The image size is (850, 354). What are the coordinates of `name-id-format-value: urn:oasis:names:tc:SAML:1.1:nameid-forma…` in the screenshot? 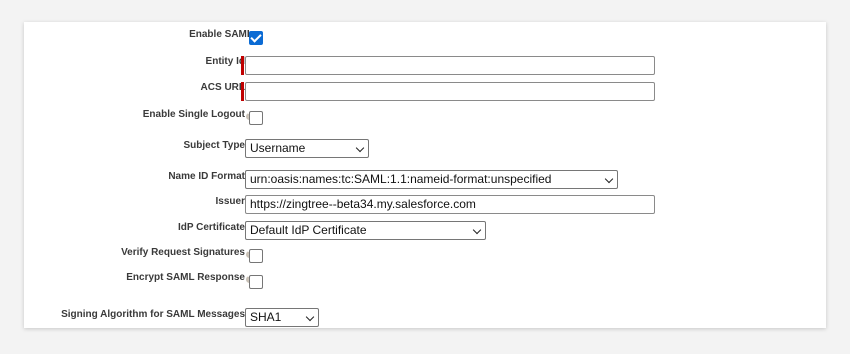 It's located at (401, 179).